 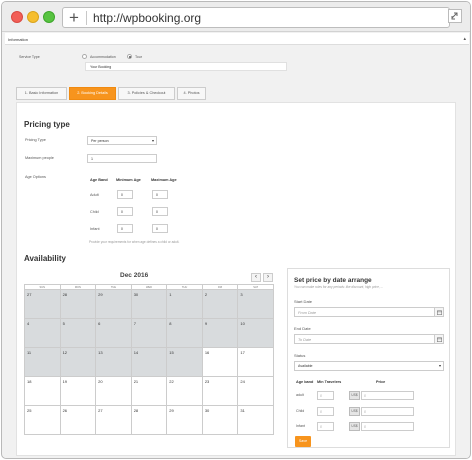 I want to click on end-date-input: To Date, so click(x=369, y=339).